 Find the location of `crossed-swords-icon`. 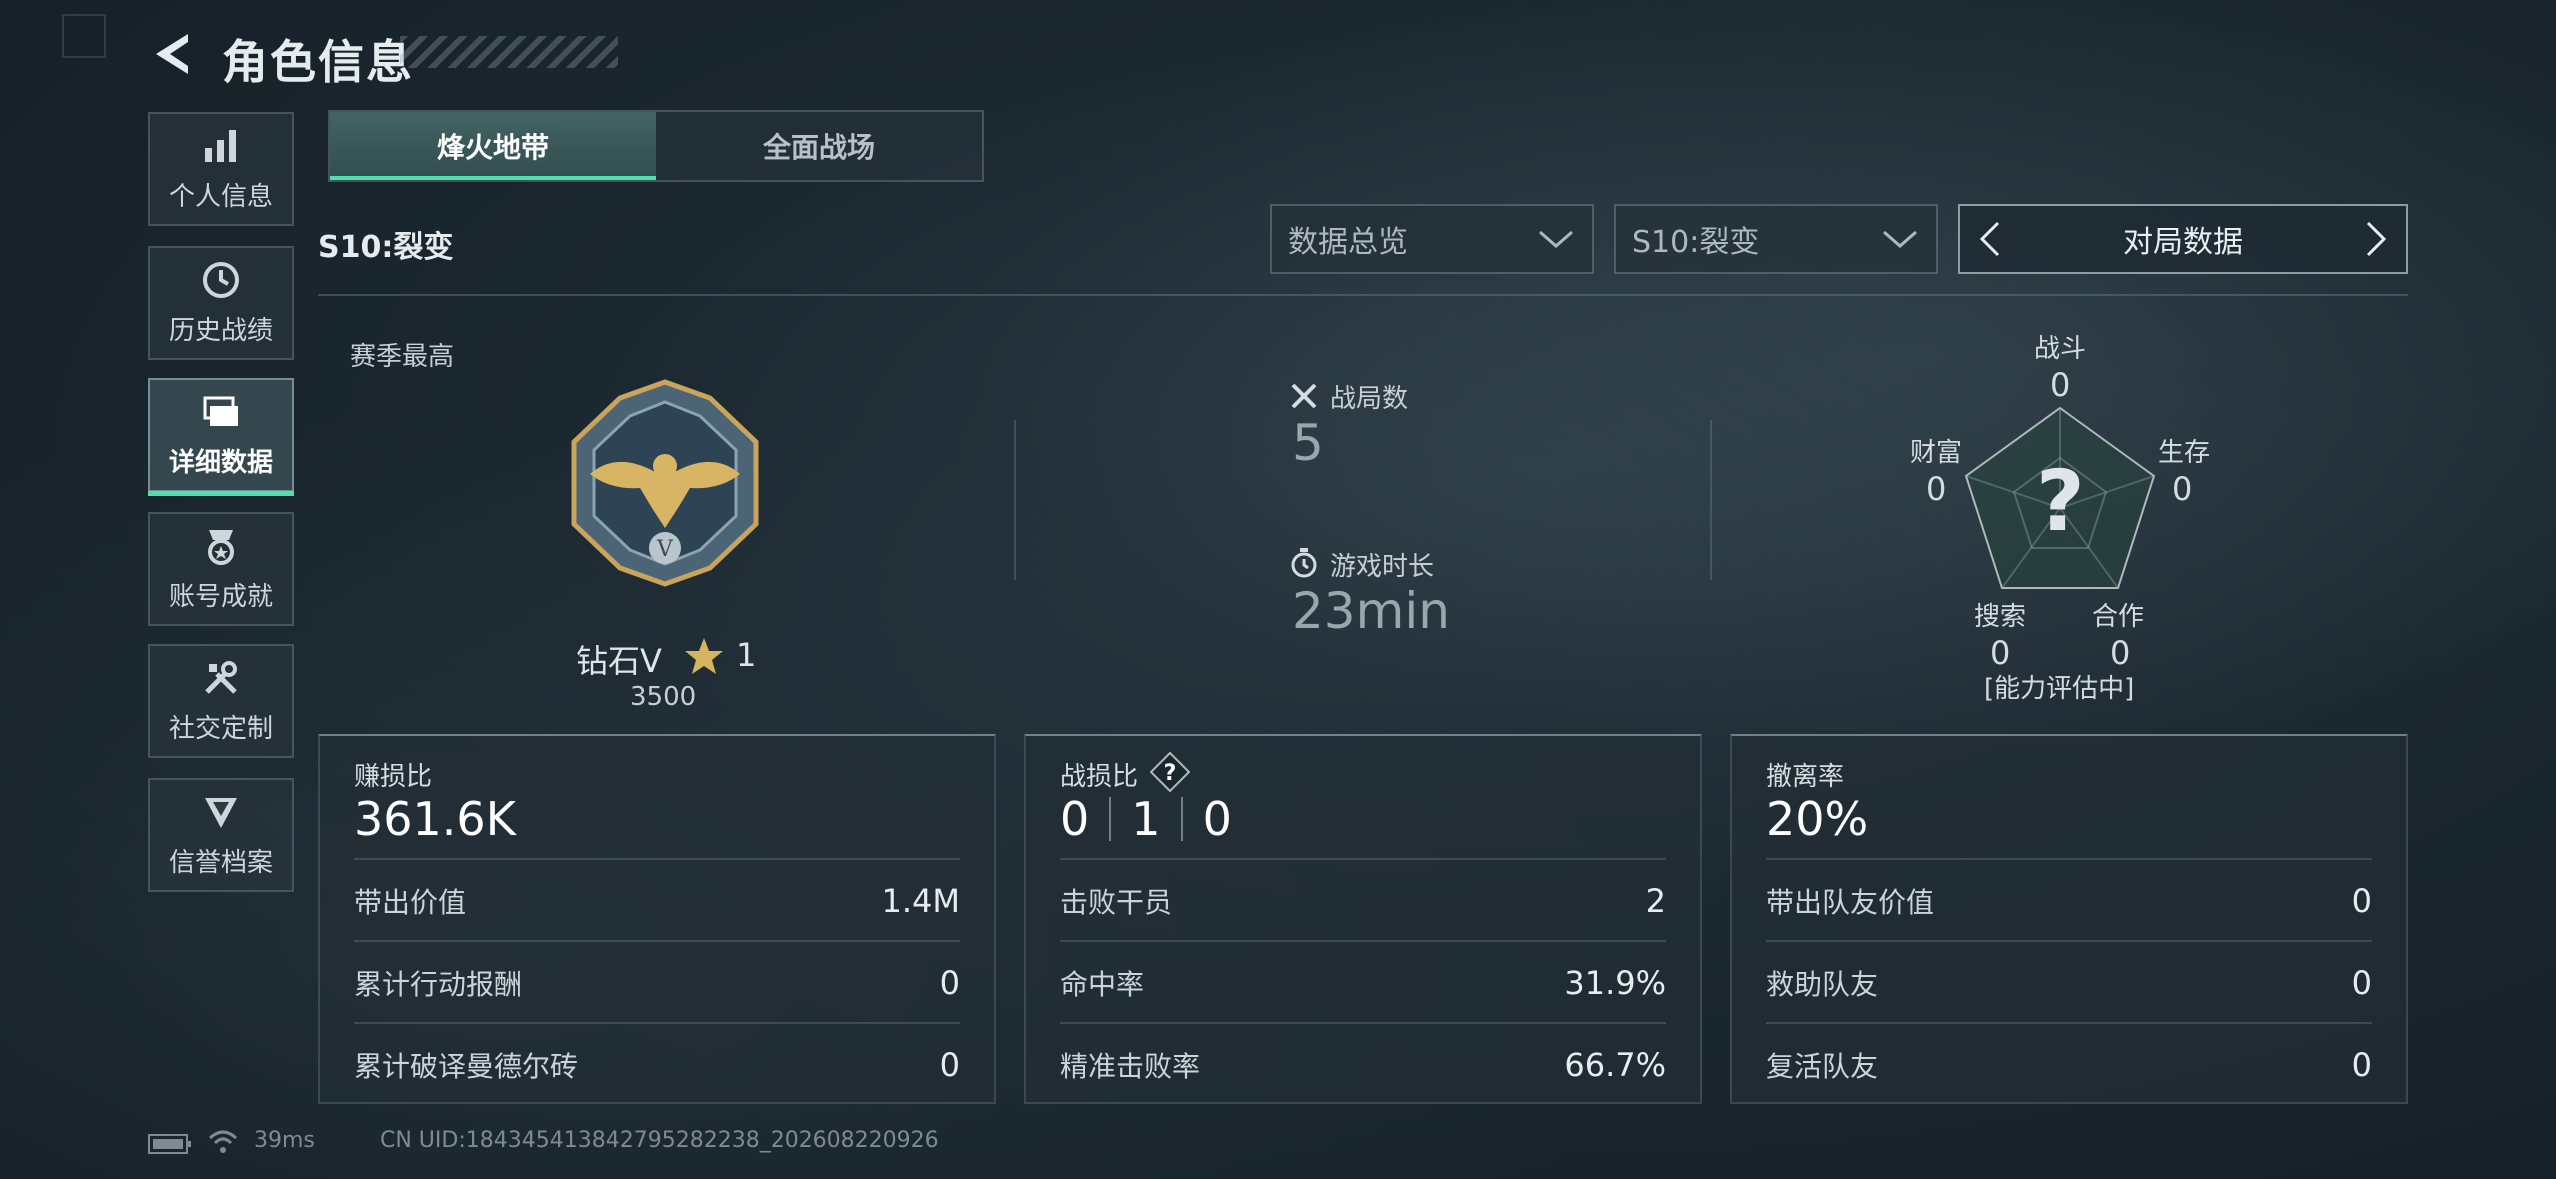

crossed-swords-icon is located at coordinates (1304, 396).